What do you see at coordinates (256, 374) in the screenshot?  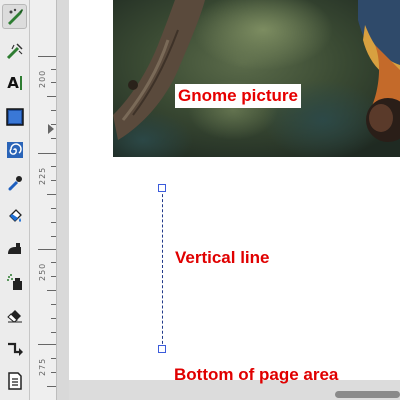 I see `page-bottom-label: Bottom of page area` at bounding box center [256, 374].